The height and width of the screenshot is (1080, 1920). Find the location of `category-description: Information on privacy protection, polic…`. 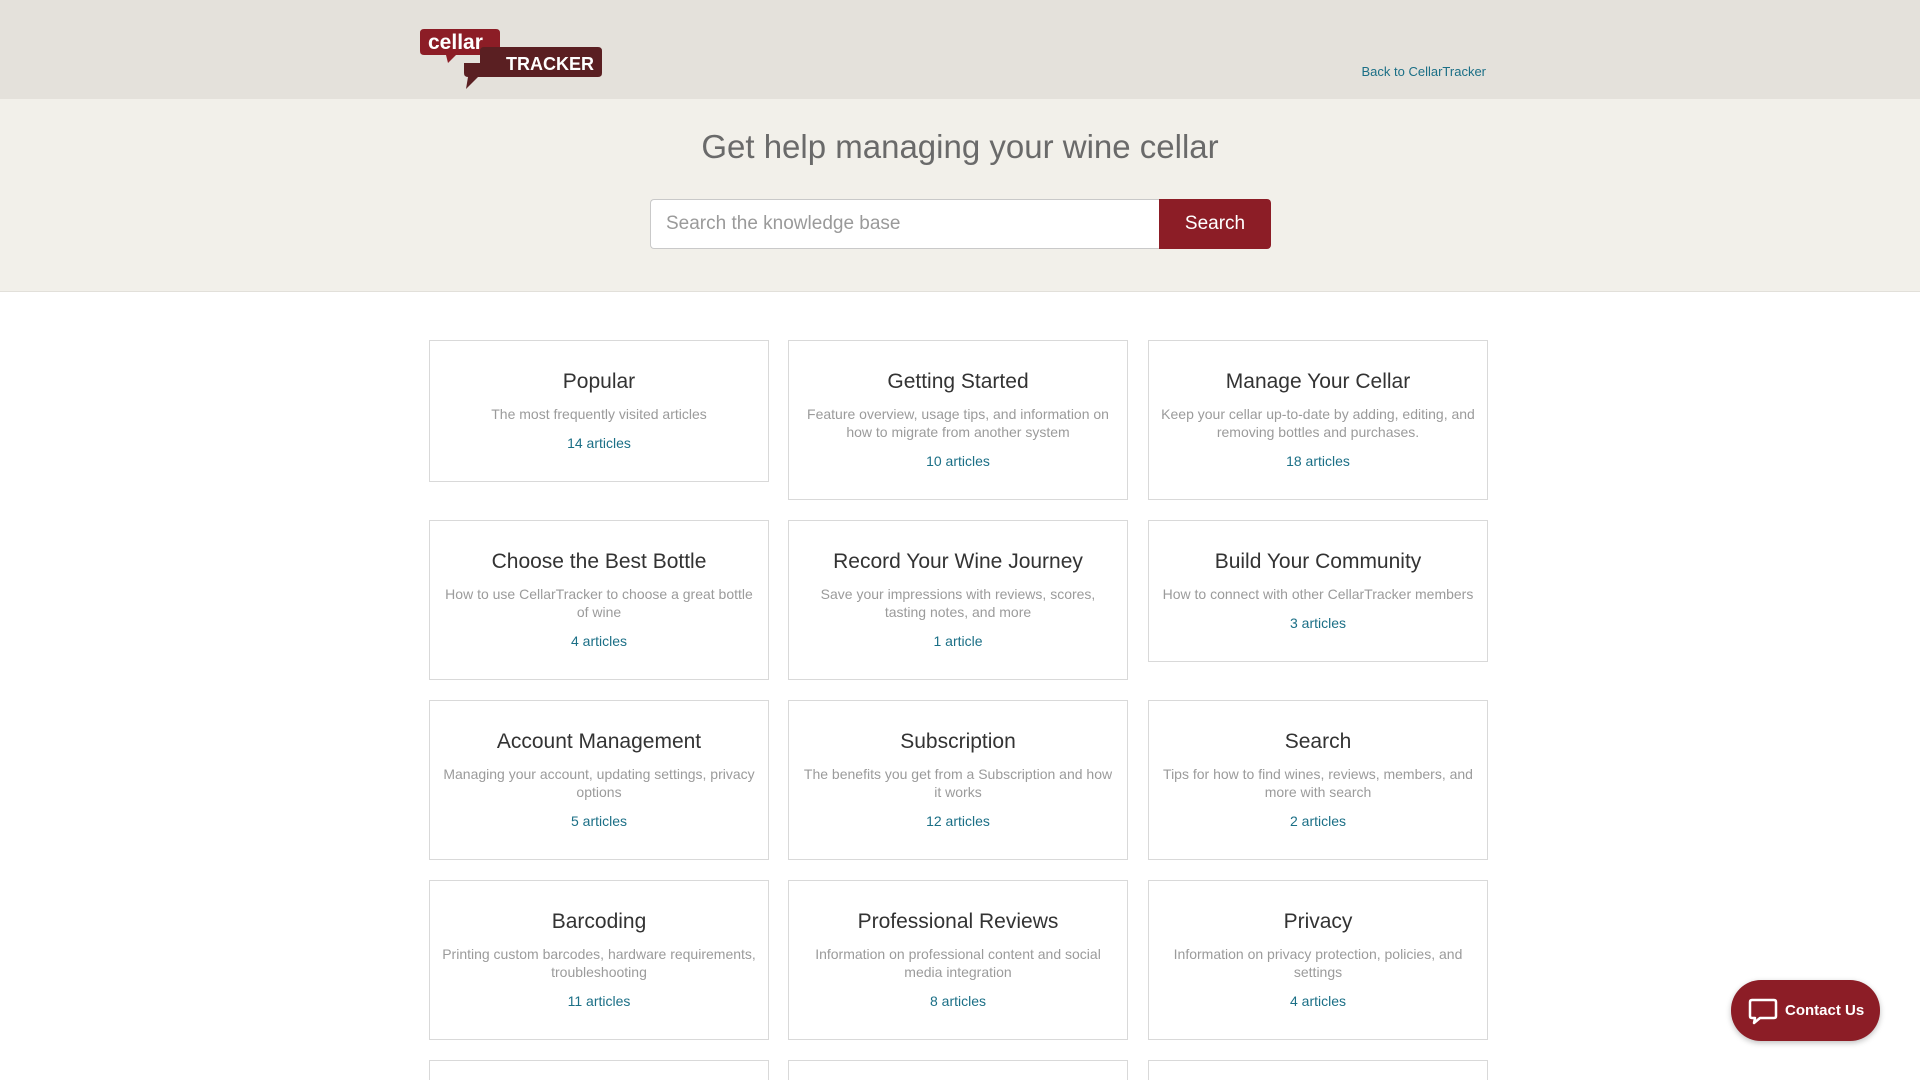

category-description: Information on privacy protection, polic… is located at coordinates (1318, 963).